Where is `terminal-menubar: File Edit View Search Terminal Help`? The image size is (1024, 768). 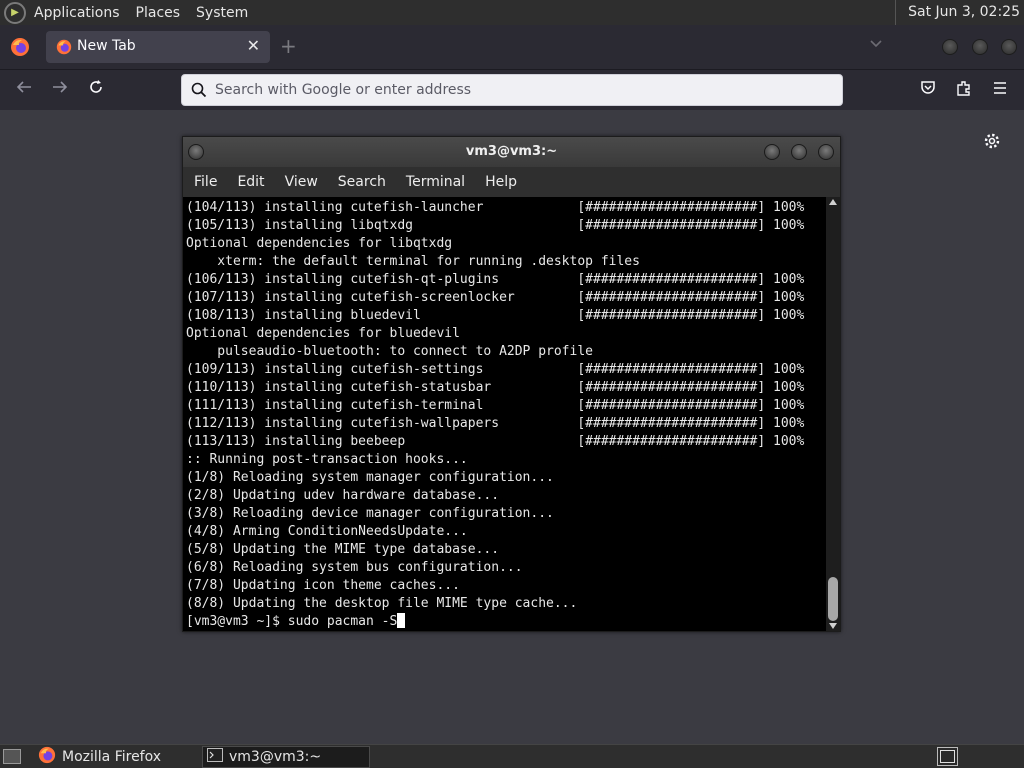
terminal-menubar: File Edit View Search Terminal Help is located at coordinates (511, 182).